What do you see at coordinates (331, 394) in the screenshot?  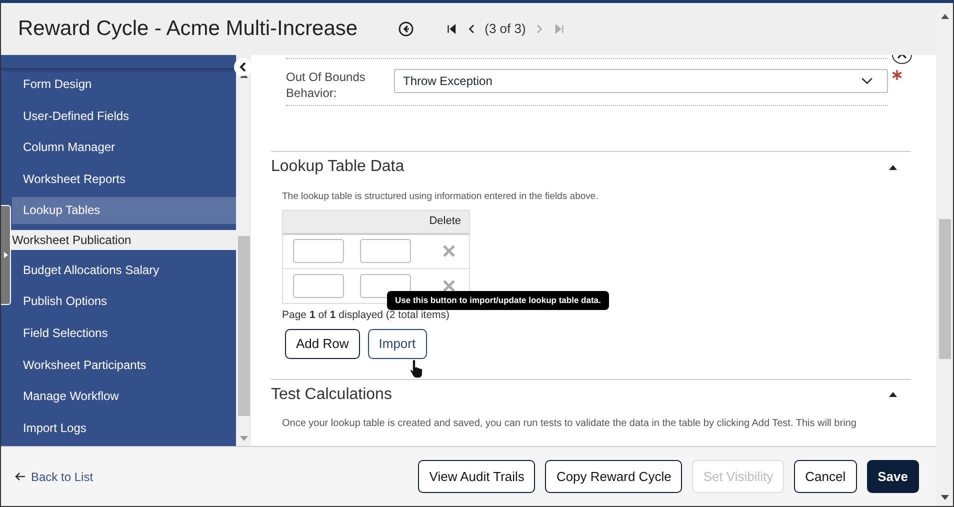 I see `section-title: Test Calculations` at bounding box center [331, 394].